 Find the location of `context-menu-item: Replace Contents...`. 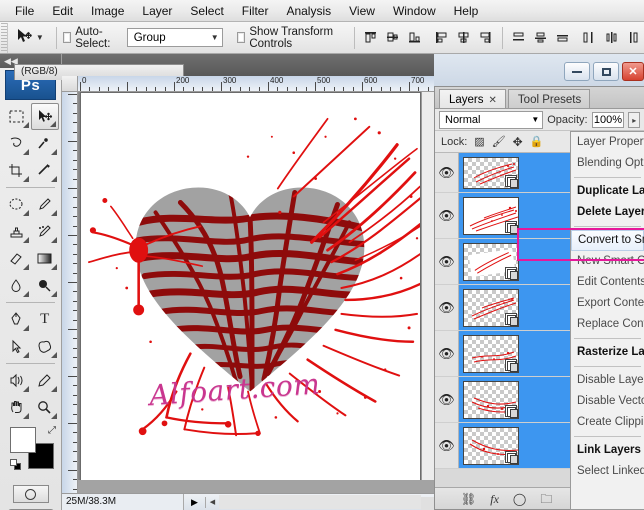

context-menu-item: Replace Contents... is located at coordinates (607, 324).